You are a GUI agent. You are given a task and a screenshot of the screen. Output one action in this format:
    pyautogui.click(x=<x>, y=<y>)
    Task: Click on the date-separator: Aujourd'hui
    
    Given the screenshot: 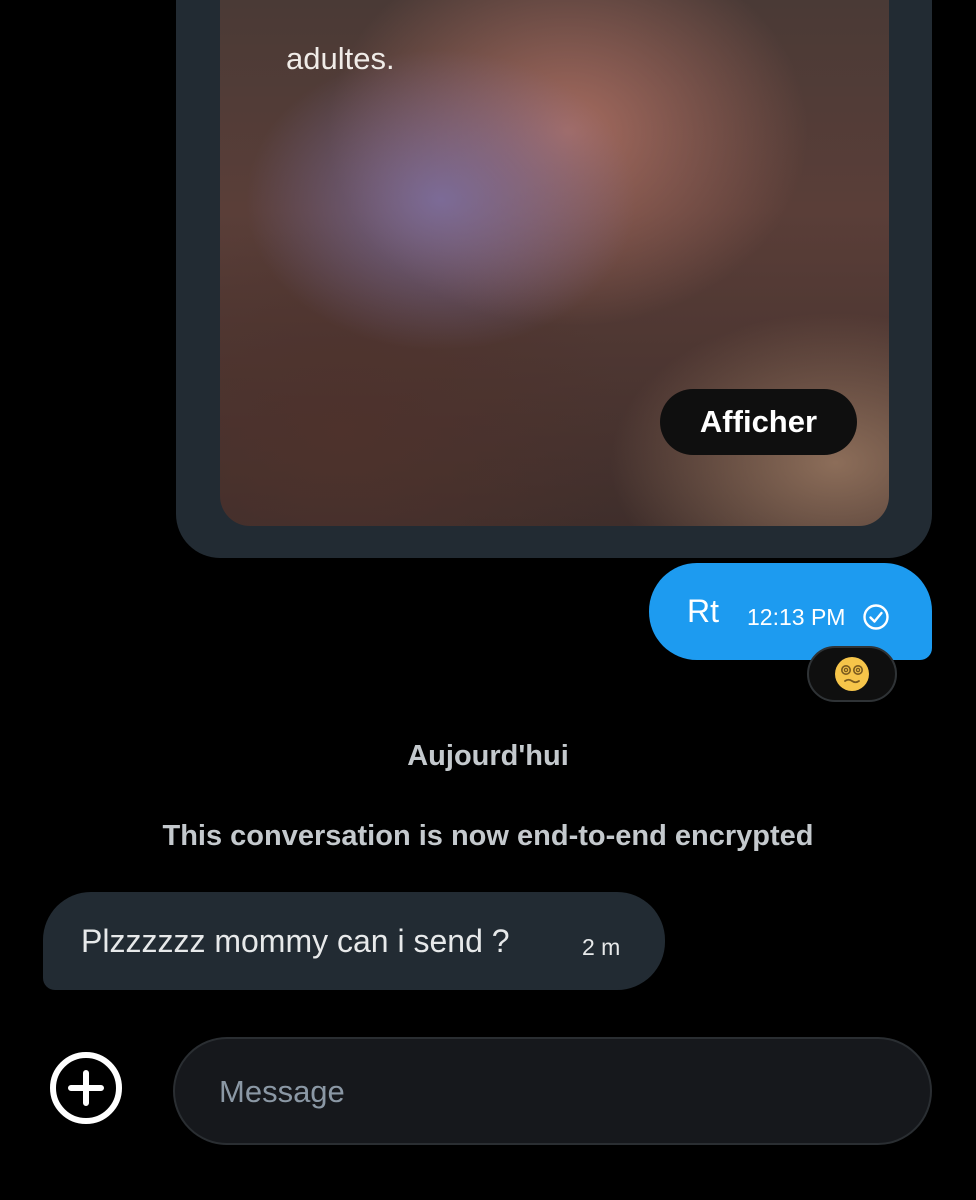 What is the action you would take?
    pyautogui.click(x=488, y=756)
    